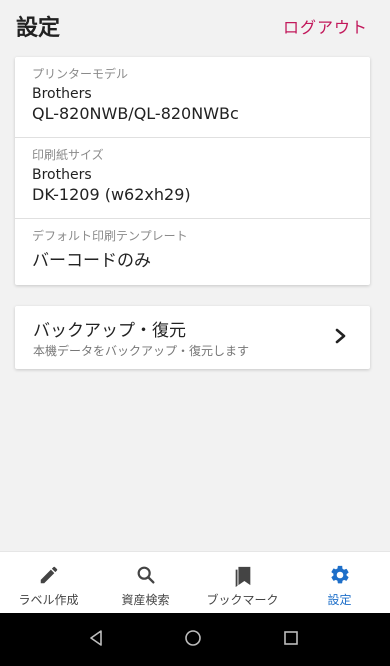  Describe the element at coordinates (340, 336) in the screenshot. I see `chevron-right-icon` at that location.